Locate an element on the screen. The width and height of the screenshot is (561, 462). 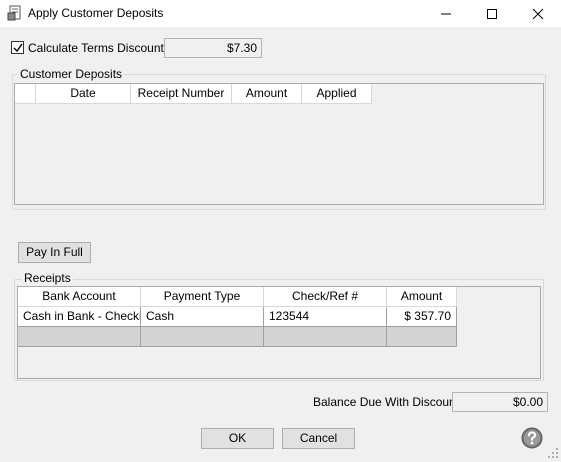
new-row-bank-account-cell is located at coordinates (79, 337).